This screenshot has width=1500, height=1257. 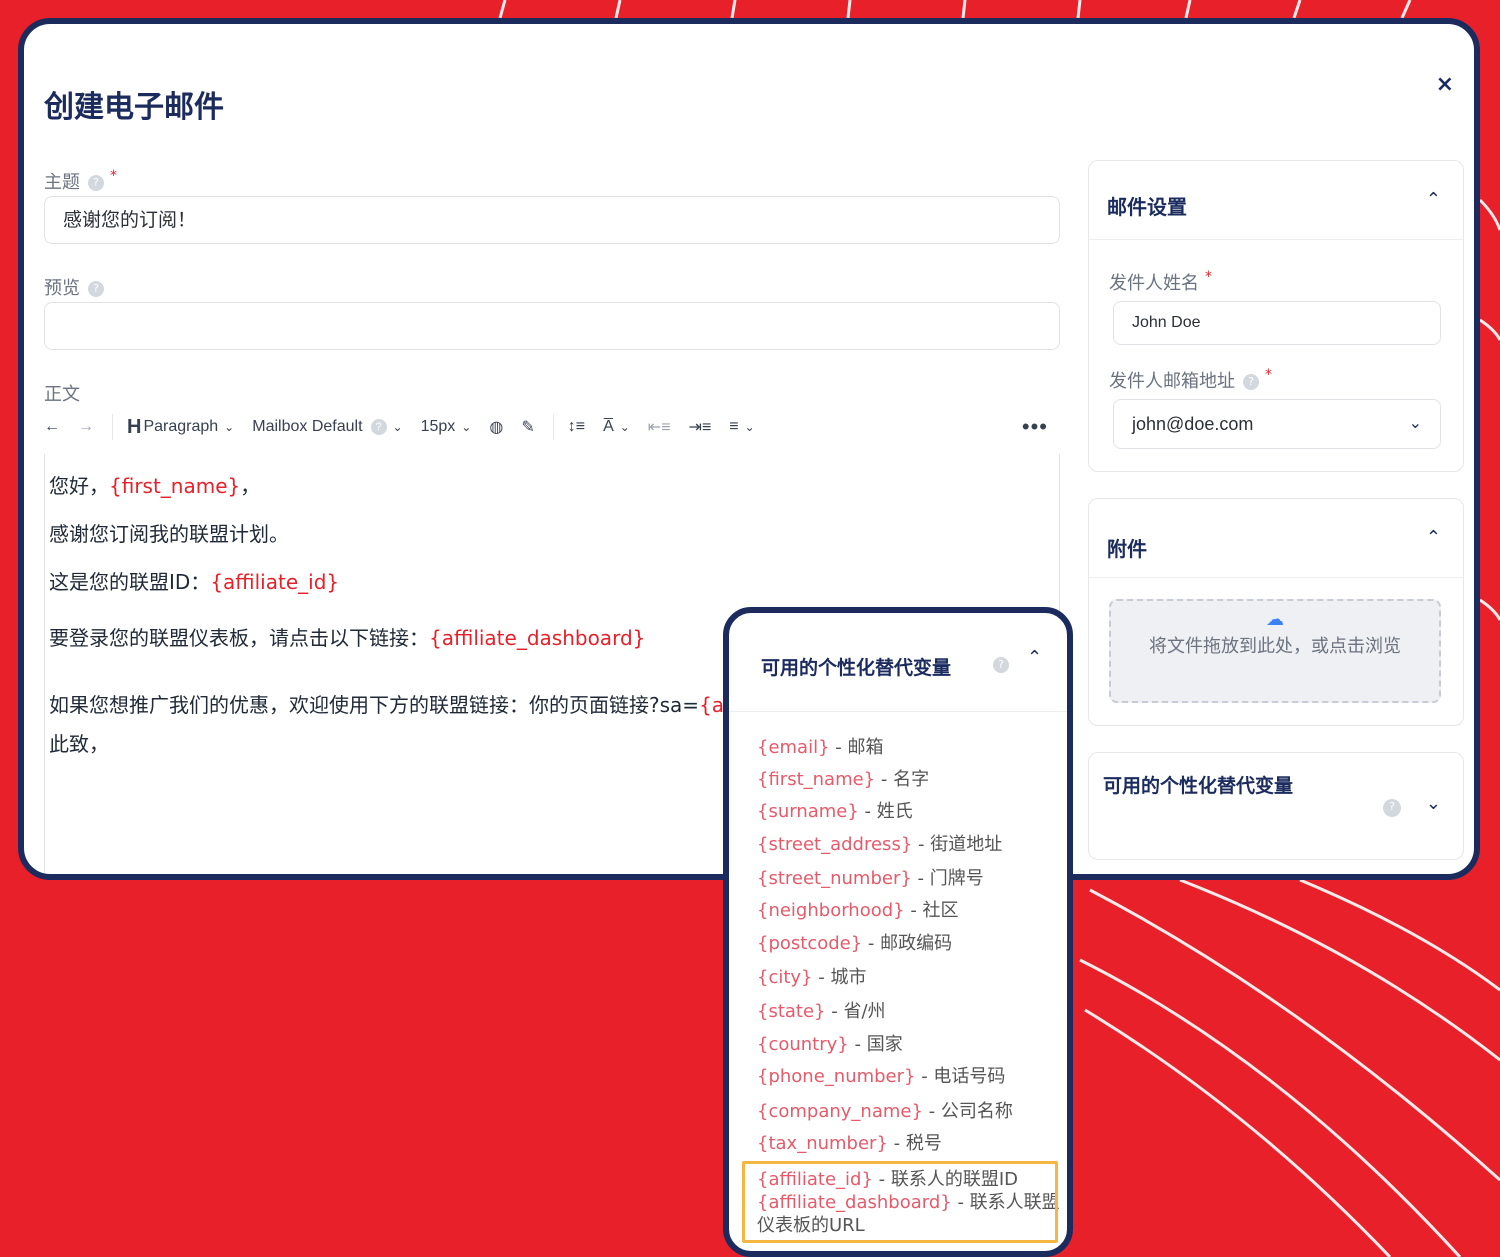 I want to click on preview-input, so click(x=552, y=326).